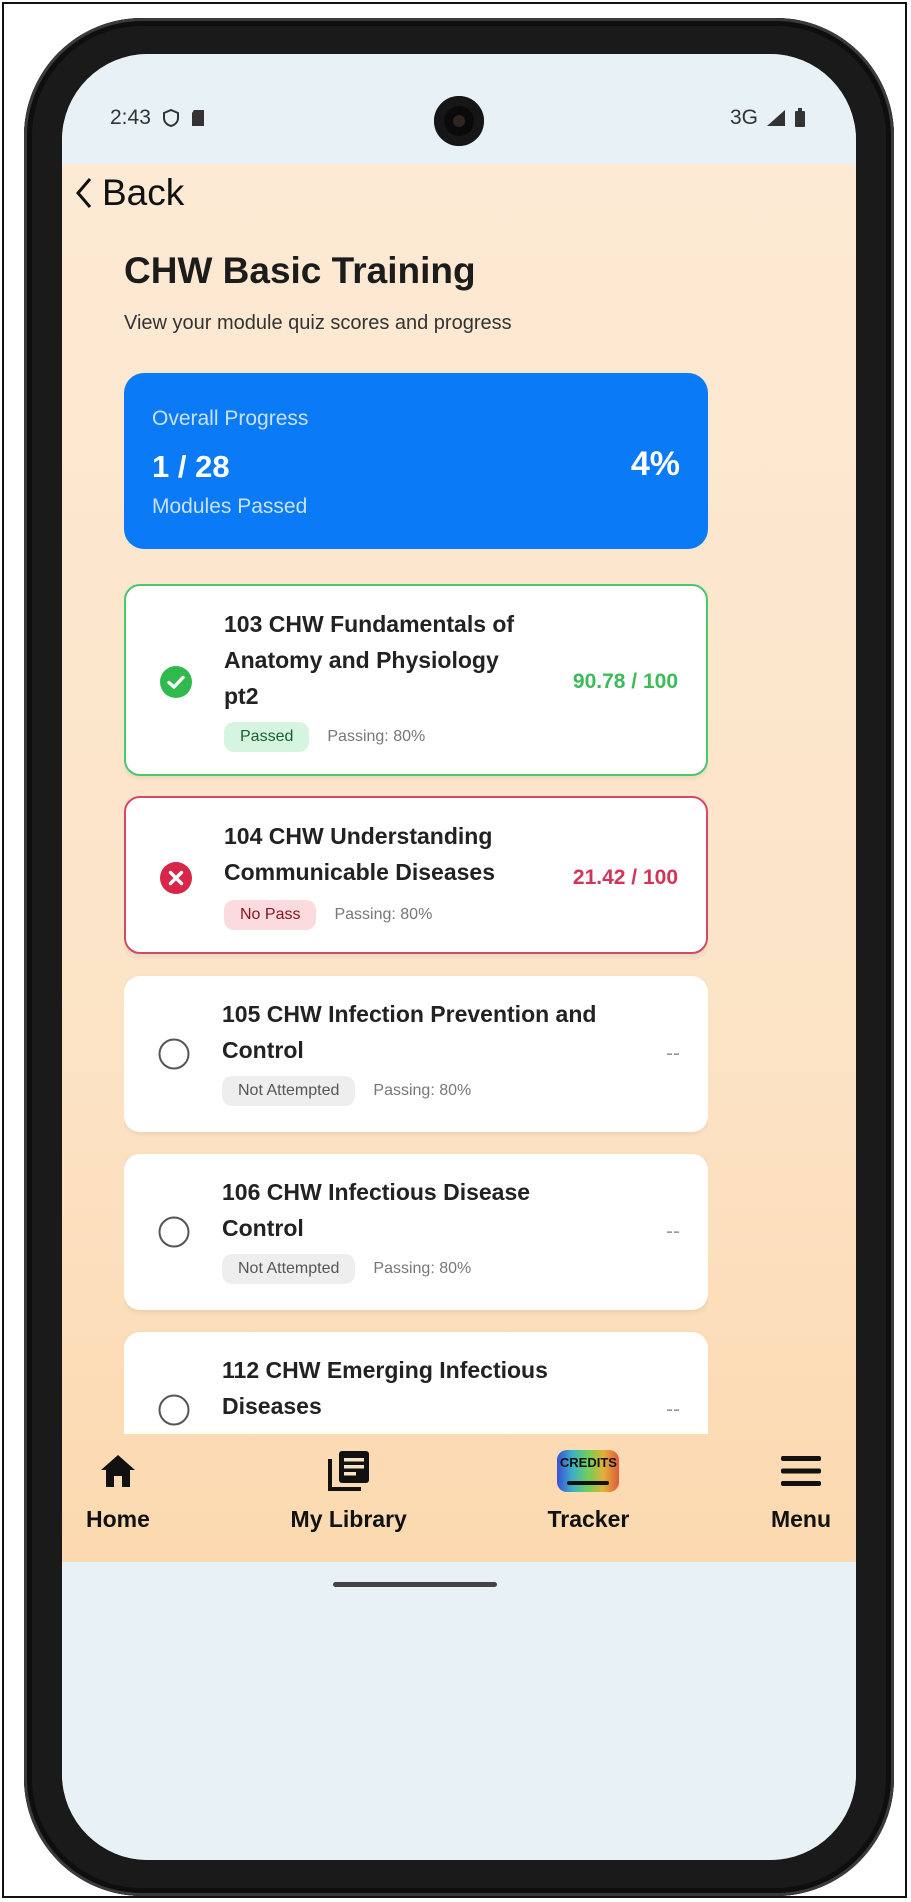 The width and height of the screenshot is (911, 1902). What do you see at coordinates (176, 878) in the screenshot?
I see `x-circle-icon` at bounding box center [176, 878].